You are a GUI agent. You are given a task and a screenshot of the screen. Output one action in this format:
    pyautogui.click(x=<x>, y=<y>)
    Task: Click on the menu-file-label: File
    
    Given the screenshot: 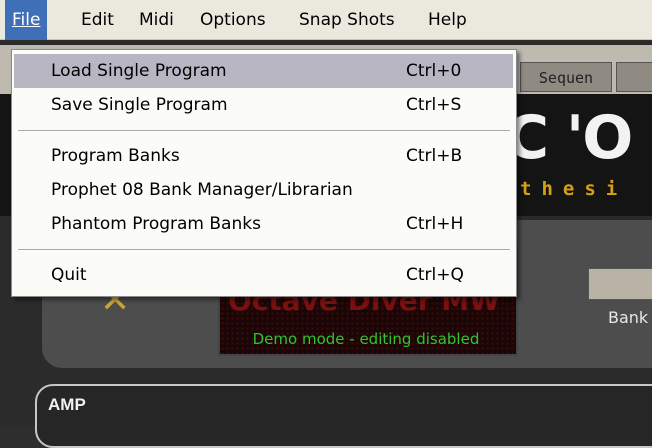 What is the action you would take?
    pyautogui.click(x=26, y=20)
    